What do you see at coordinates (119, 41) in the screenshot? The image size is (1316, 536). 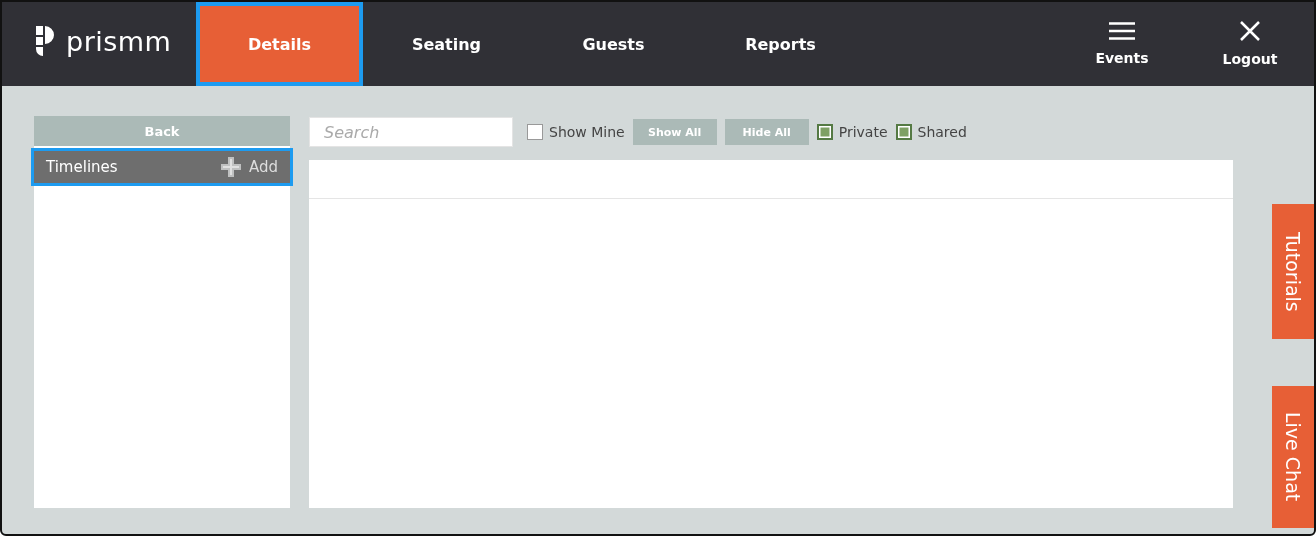 I see `logo-text: prismm` at bounding box center [119, 41].